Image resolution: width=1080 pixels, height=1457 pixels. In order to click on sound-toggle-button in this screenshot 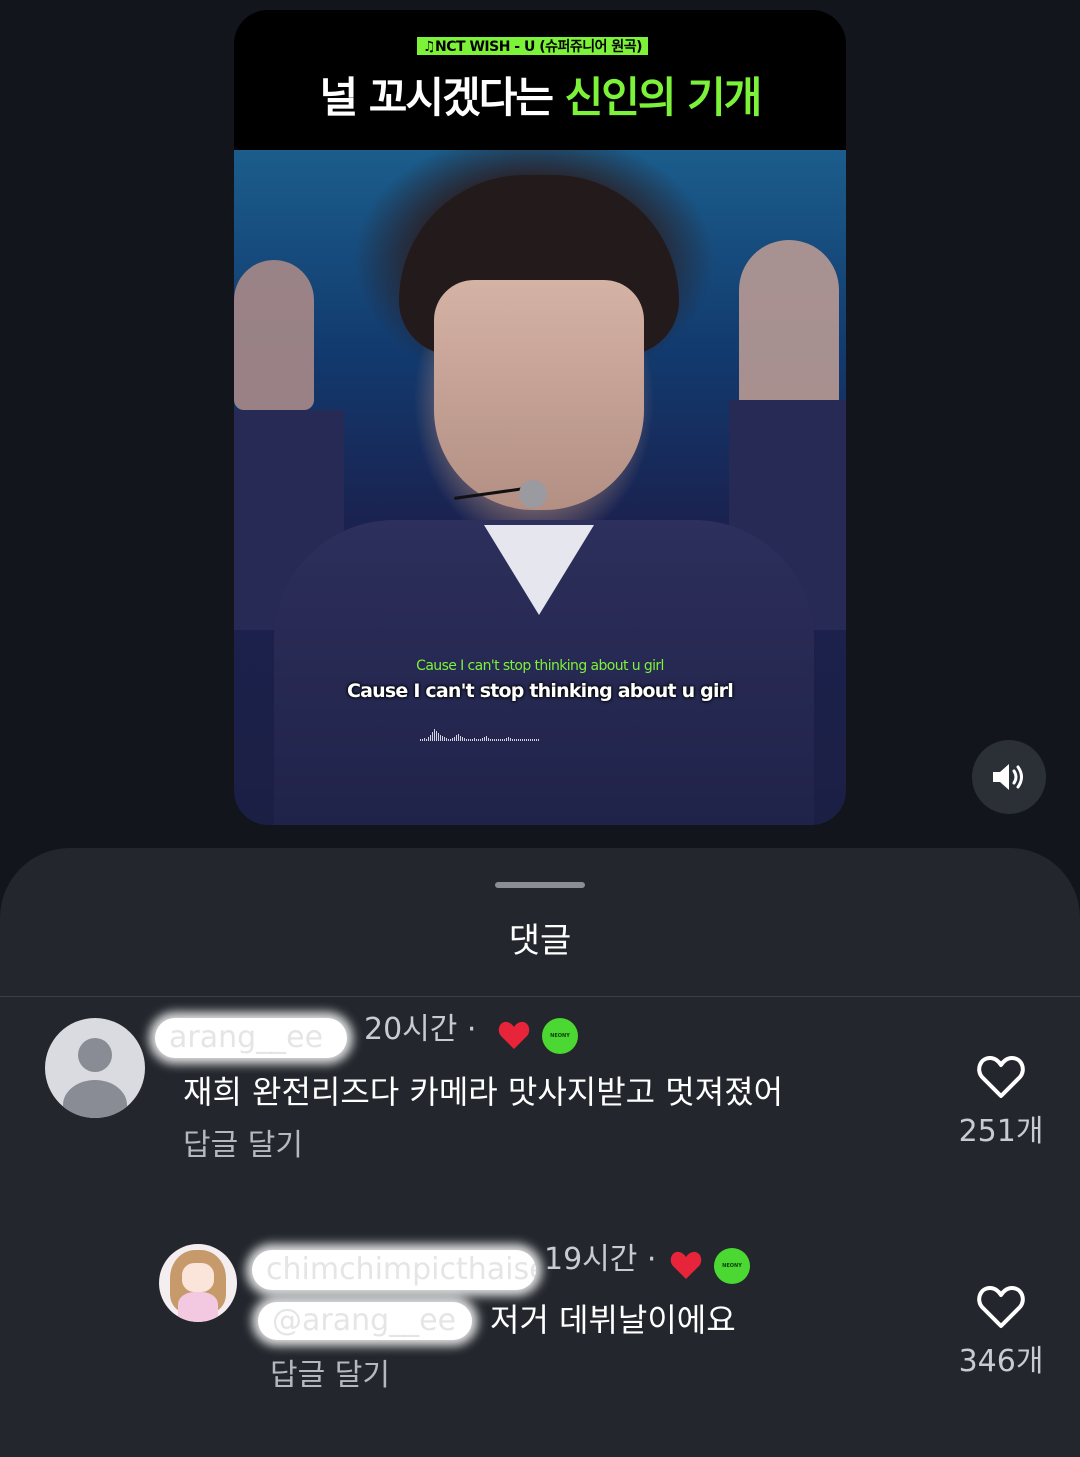, I will do `click(1009, 777)`.